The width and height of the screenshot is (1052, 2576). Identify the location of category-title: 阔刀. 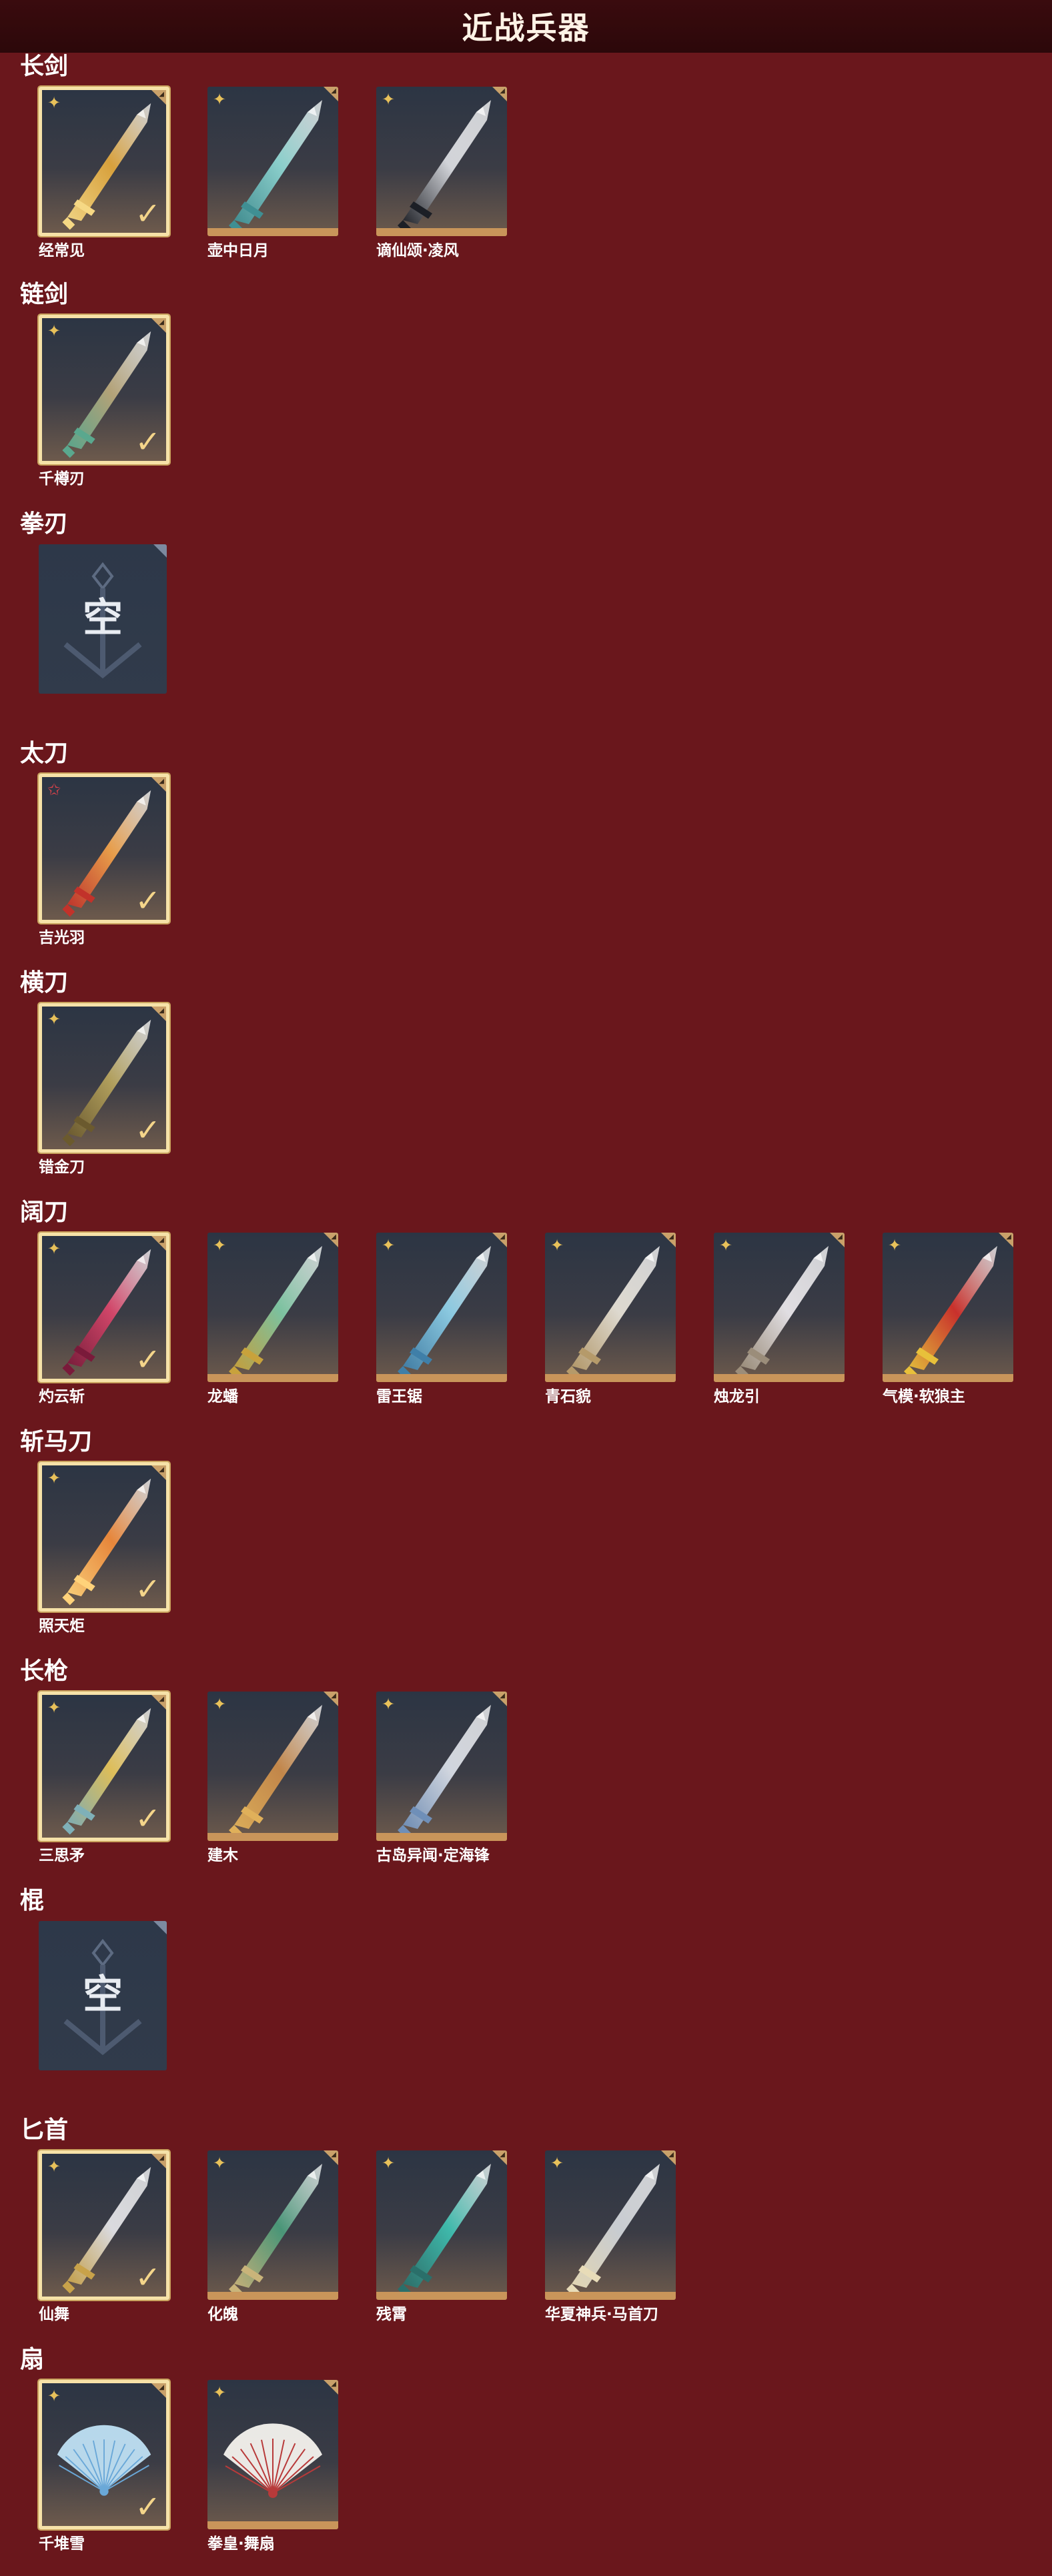
(45, 1212).